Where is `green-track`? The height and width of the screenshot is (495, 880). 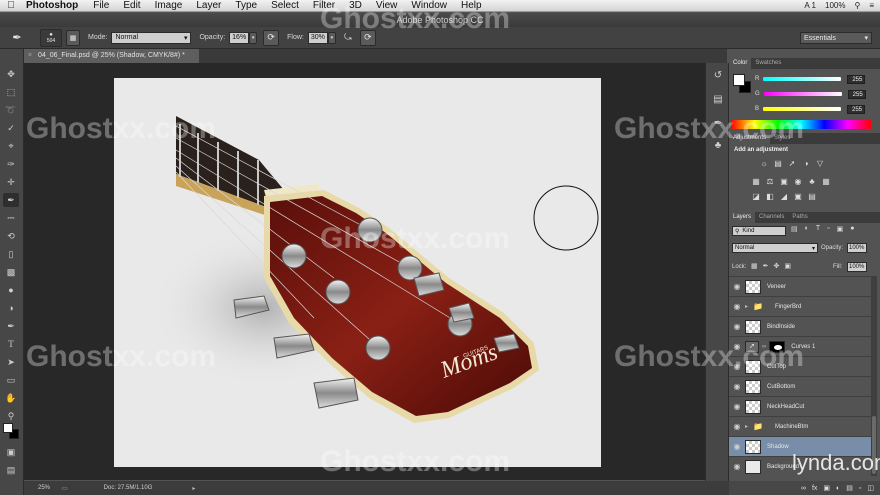 green-track is located at coordinates (802, 94).